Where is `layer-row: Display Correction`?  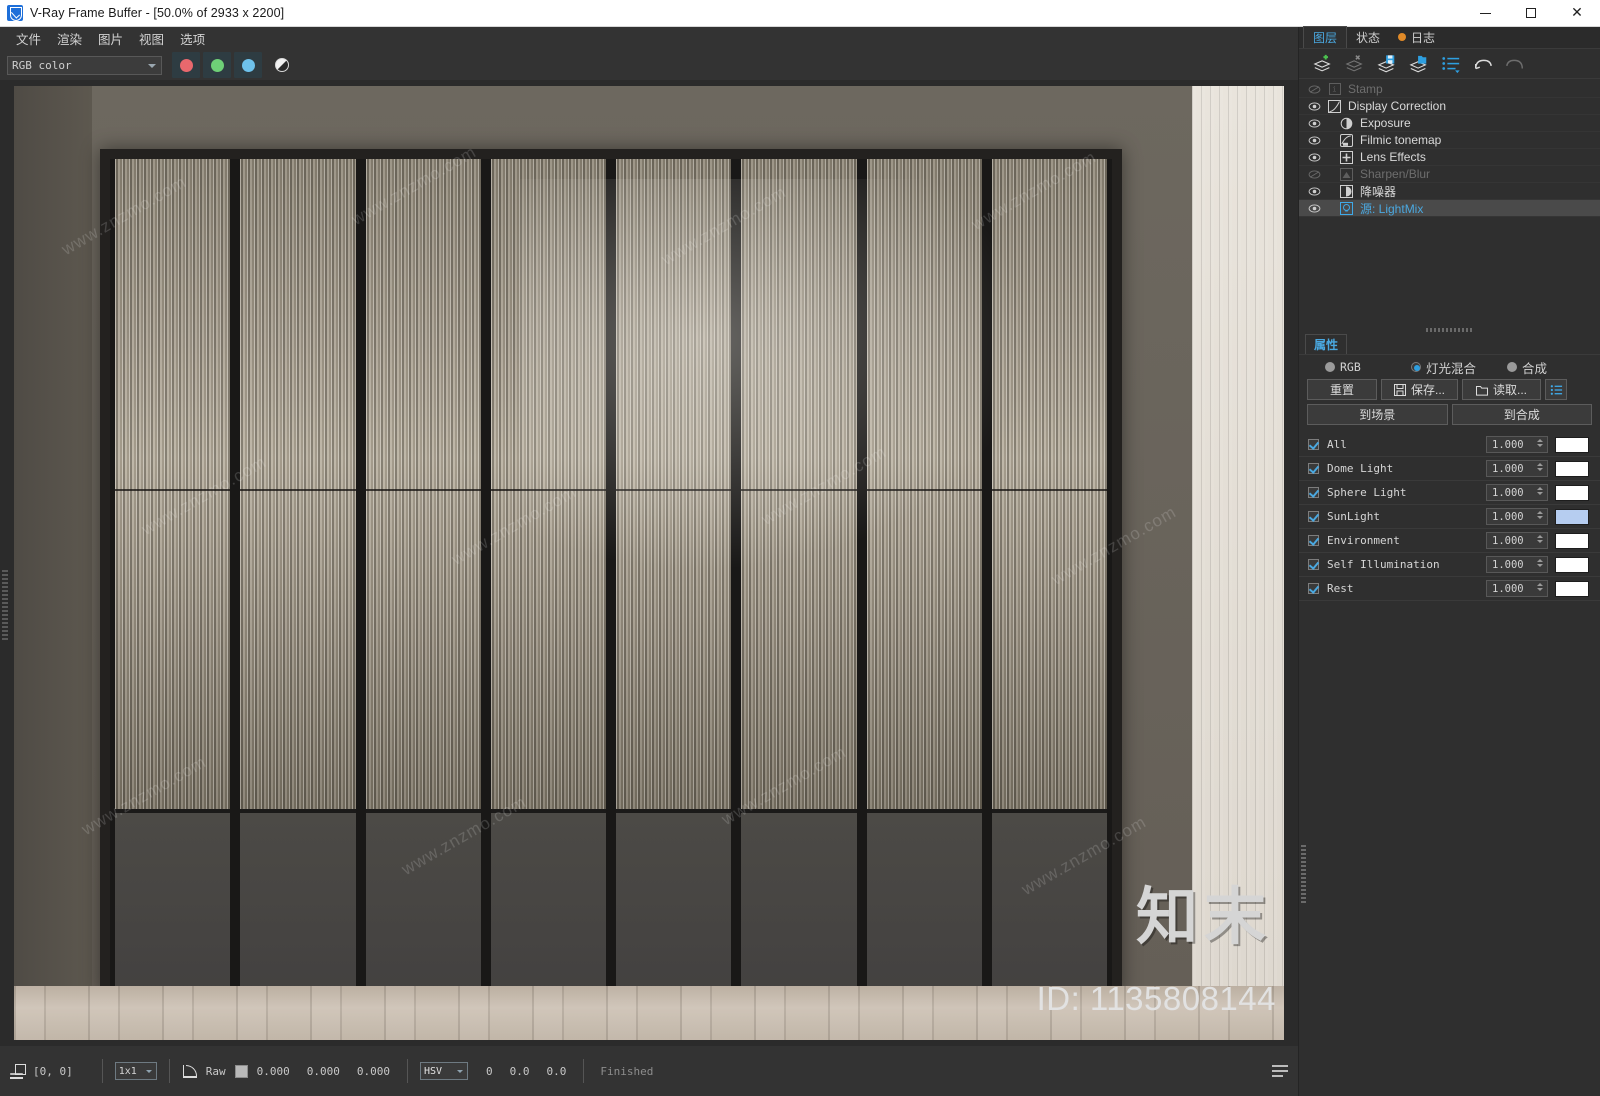 layer-row: Display Correction is located at coordinates (1449, 106).